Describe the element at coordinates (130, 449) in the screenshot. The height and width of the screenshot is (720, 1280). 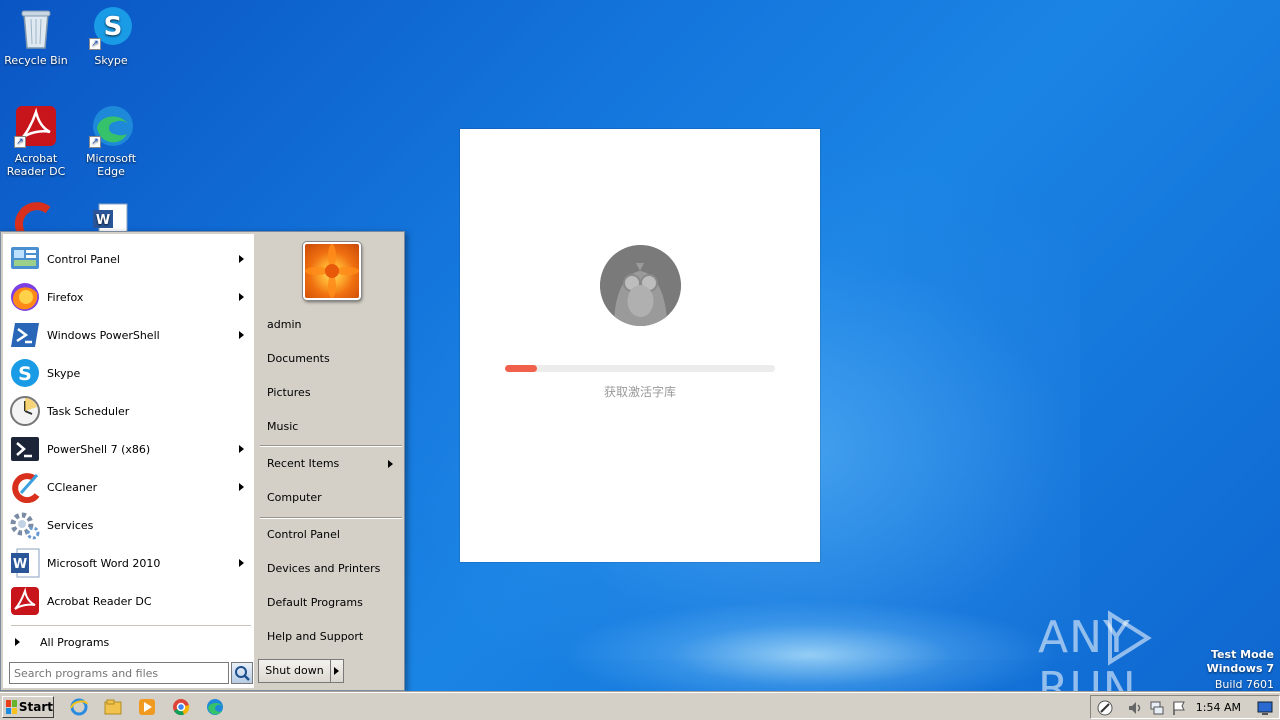
I see `program-powershell-7: PowerShell 7 (x86)` at that location.